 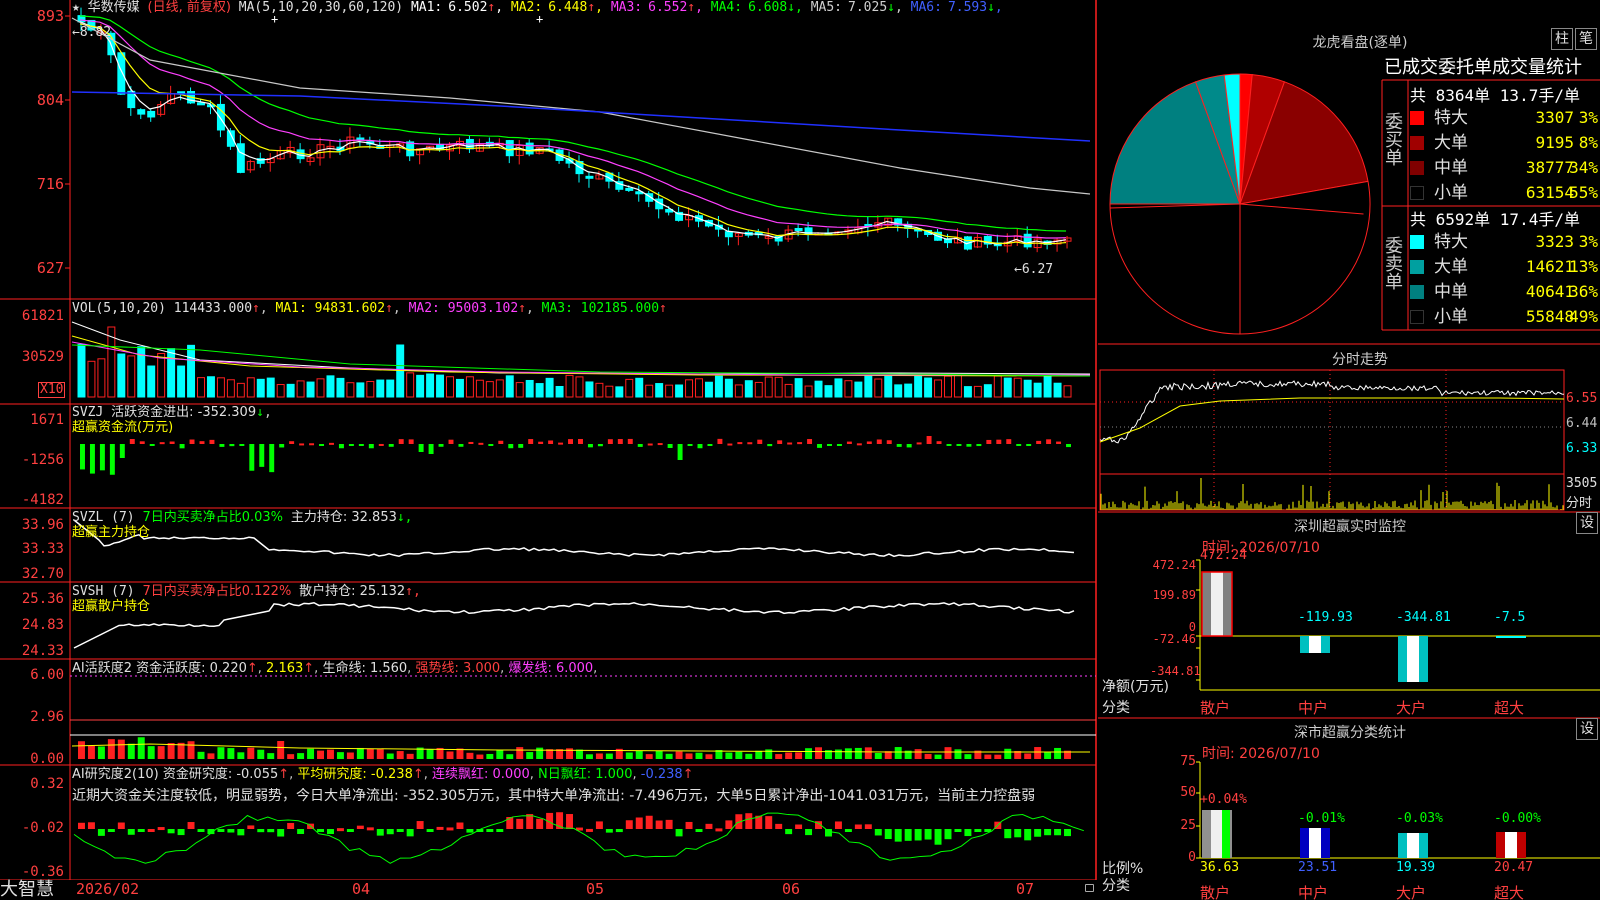 What do you see at coordinates (1315, 644) in the screenshot?
I see `mid-net-bar` at bounding box center [1315, 644].